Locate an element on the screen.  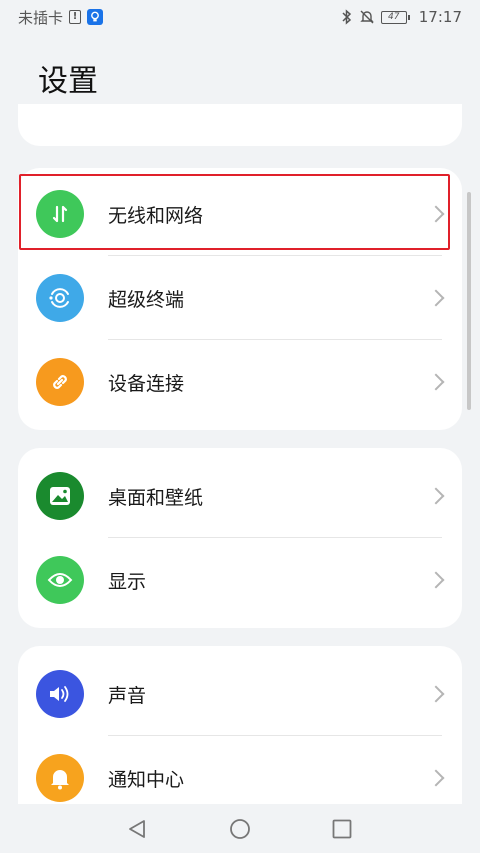
settings-item-wireless-network: 无线和网络 is located at coordinates (240, 214).